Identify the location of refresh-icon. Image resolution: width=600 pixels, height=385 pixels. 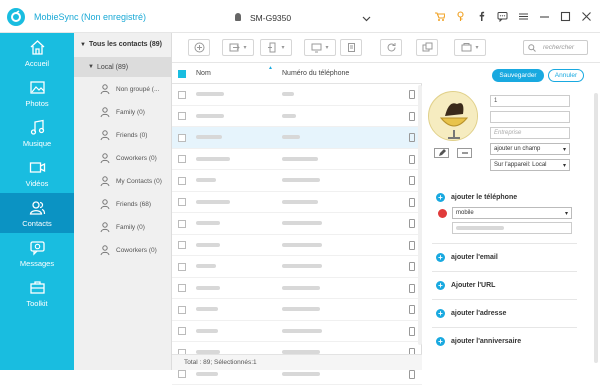
(391, 47).